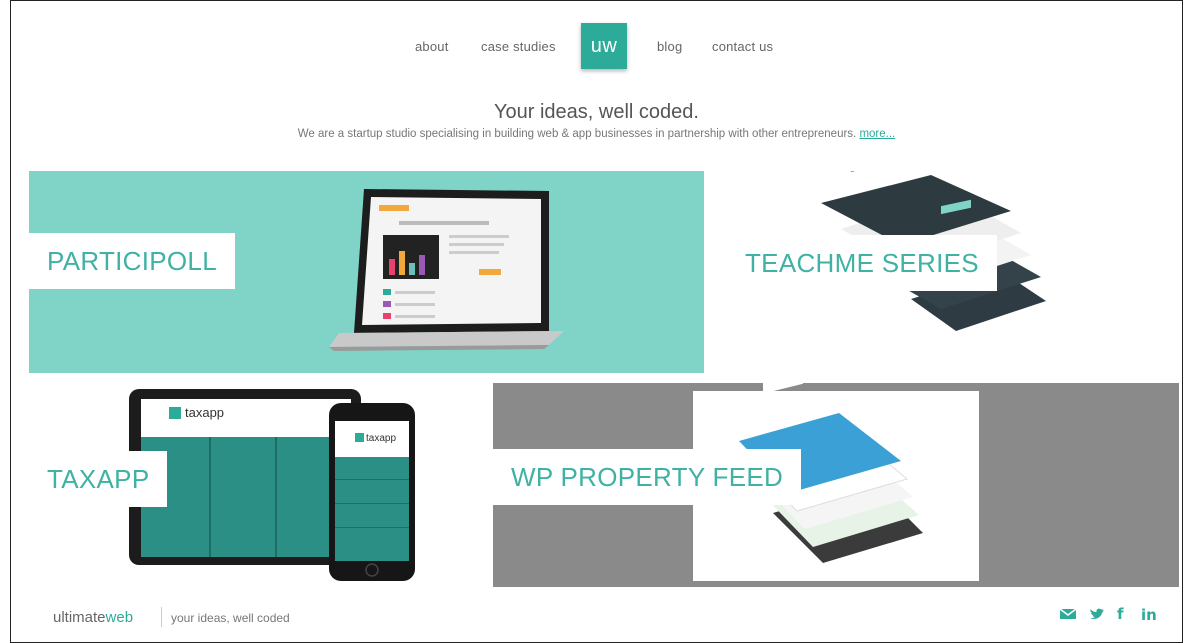 Image resolution: width=1189 pixels, height=643 pixels. Describe the element at coordinates (132, 261) in the screenshot. I see `participoll-label: PARTICIPOLL` at that location.